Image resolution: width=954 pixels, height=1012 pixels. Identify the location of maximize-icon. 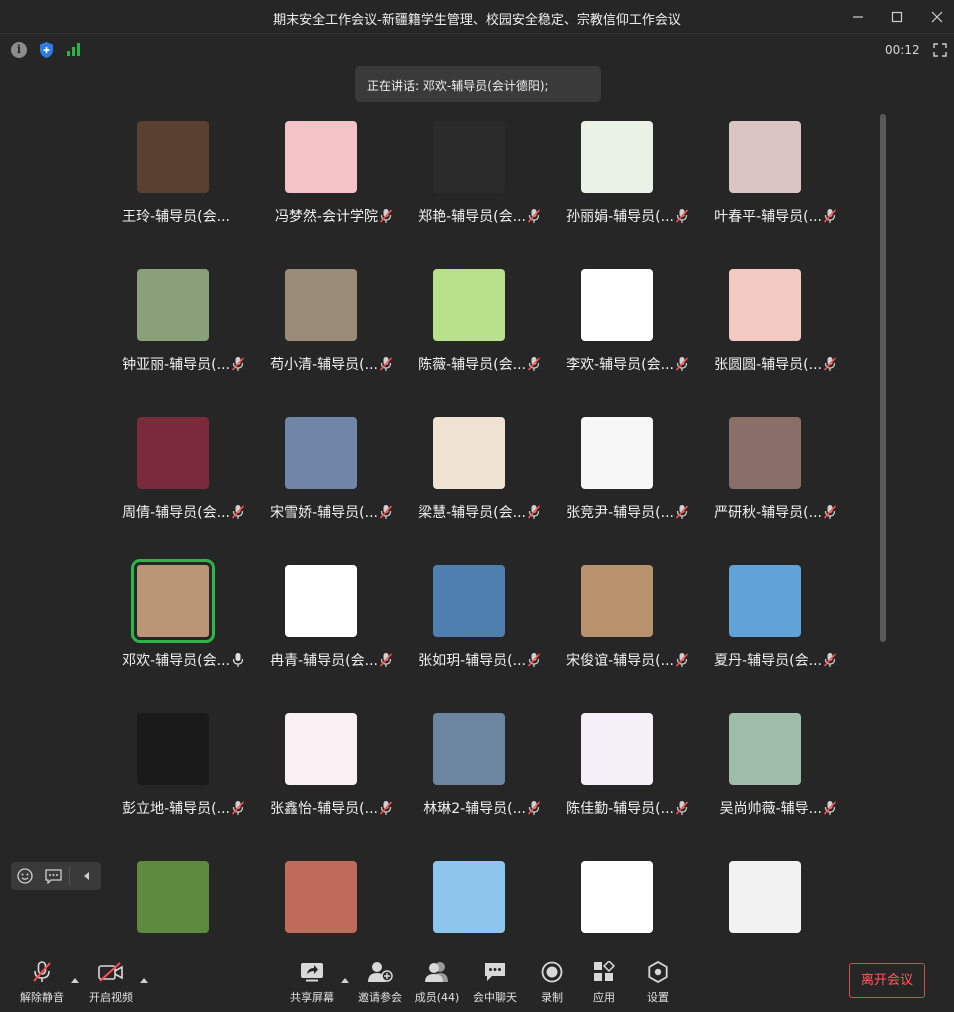
(897, 17).